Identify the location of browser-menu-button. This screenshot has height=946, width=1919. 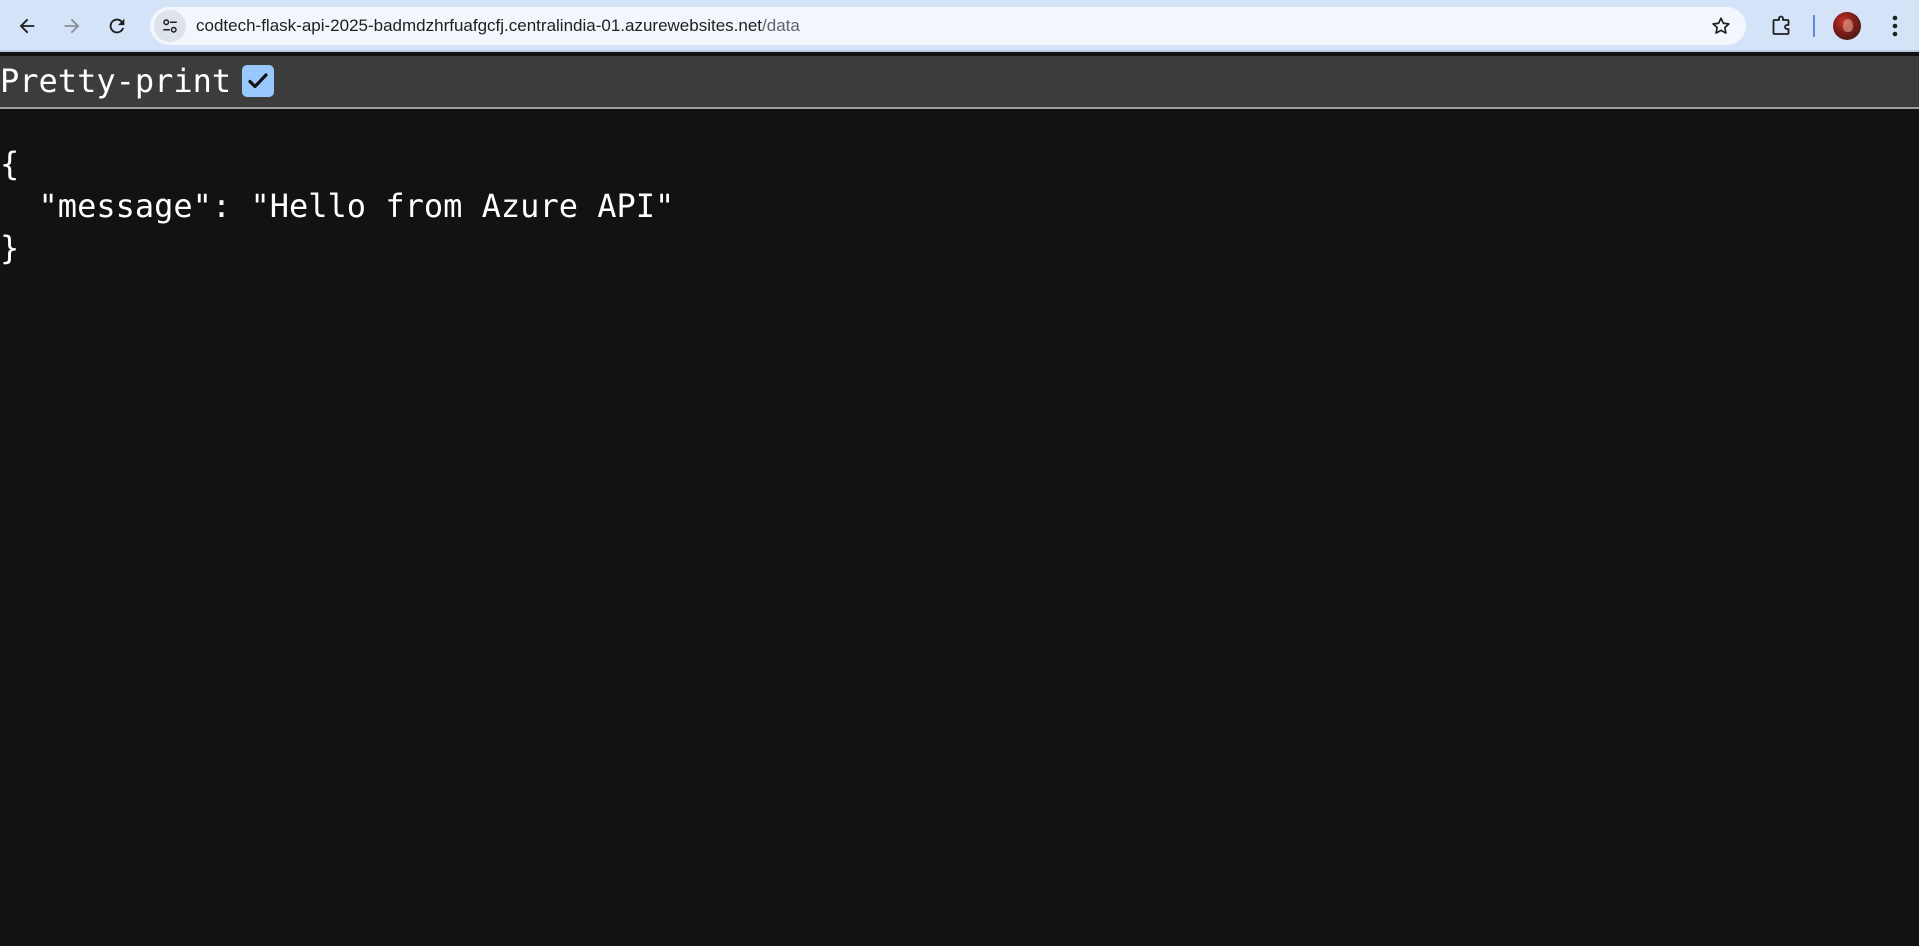
(1895, 26).